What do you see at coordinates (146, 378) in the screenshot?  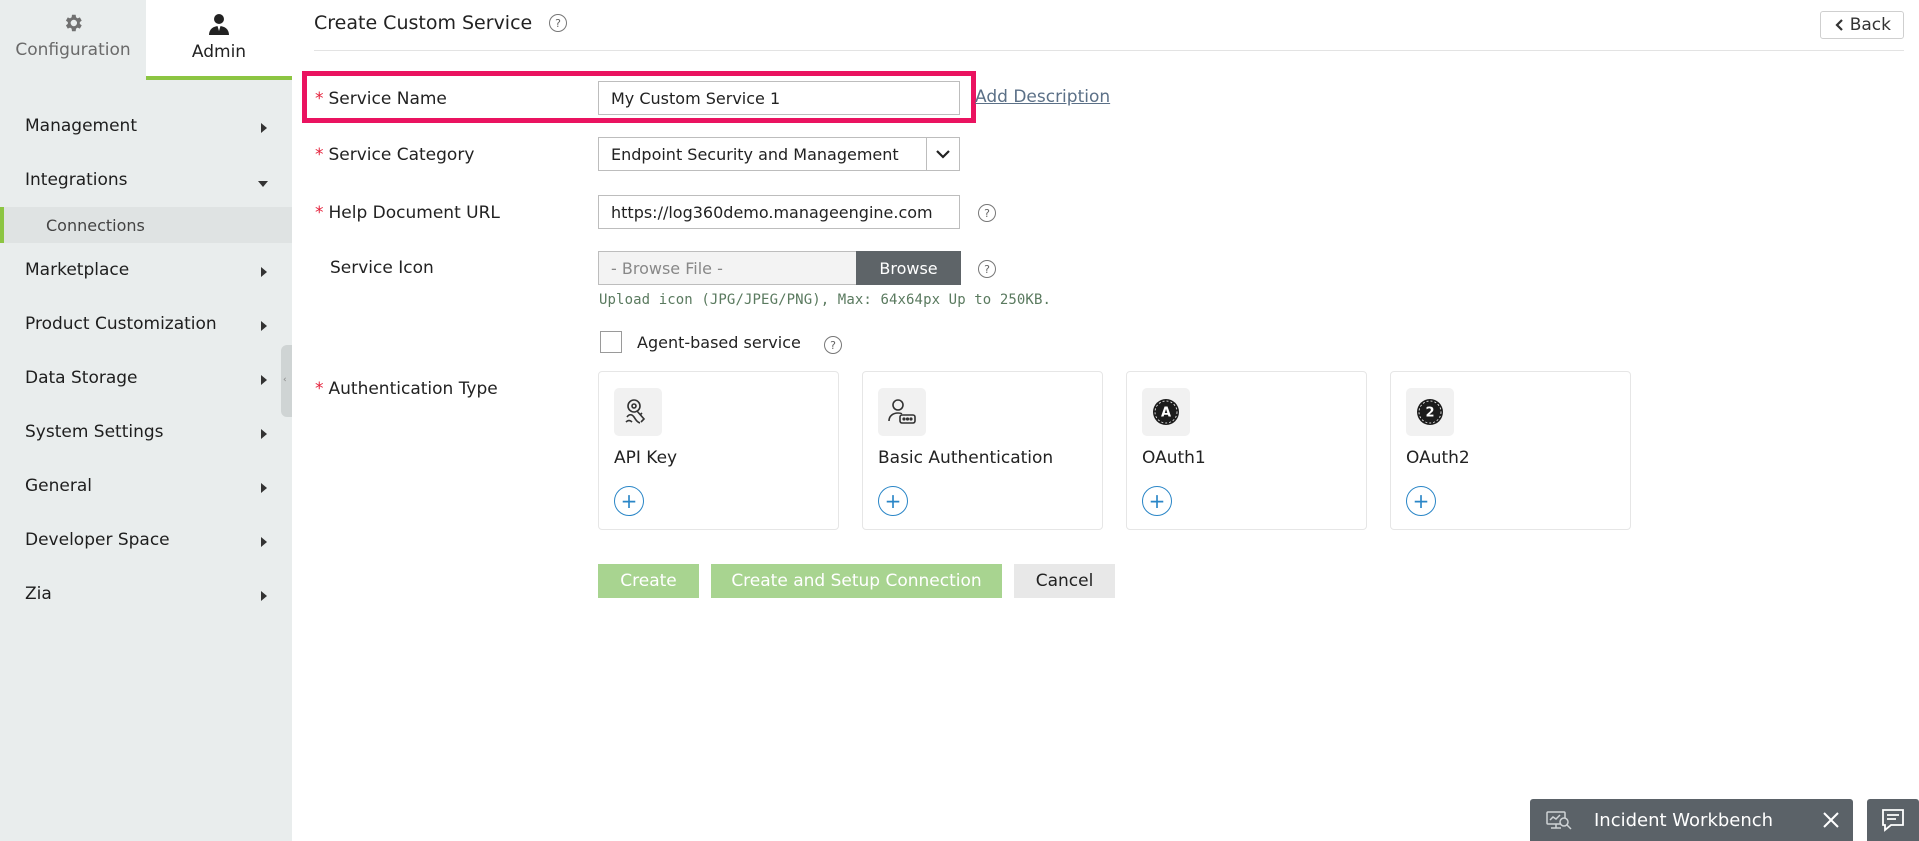 I see `sidebar-item-data-storage: Data Storage` at bounding box center [146, 378].